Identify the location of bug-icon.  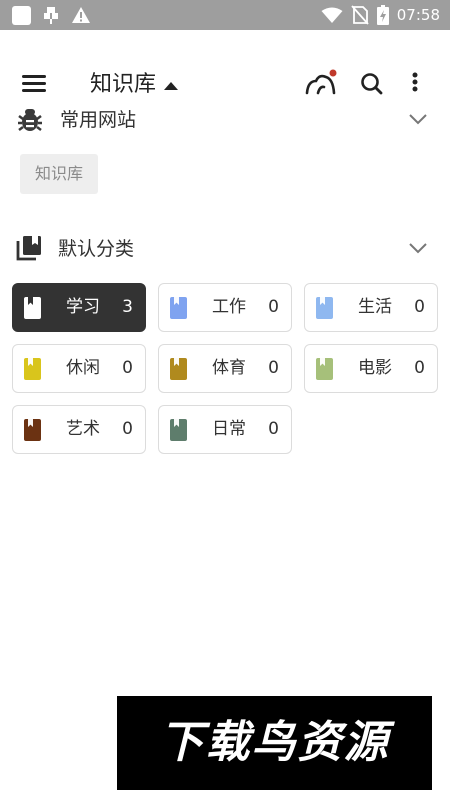
(30, 120).